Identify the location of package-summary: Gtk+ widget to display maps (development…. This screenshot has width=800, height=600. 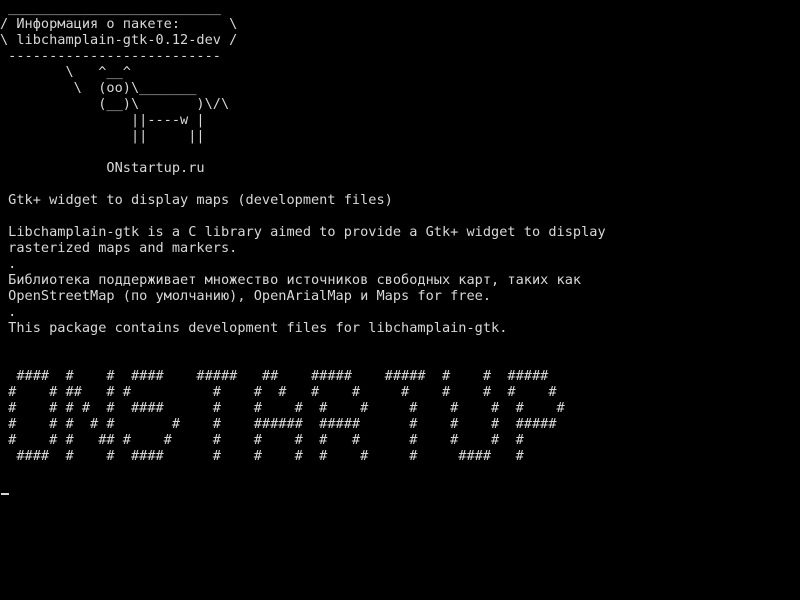
(196, 200).